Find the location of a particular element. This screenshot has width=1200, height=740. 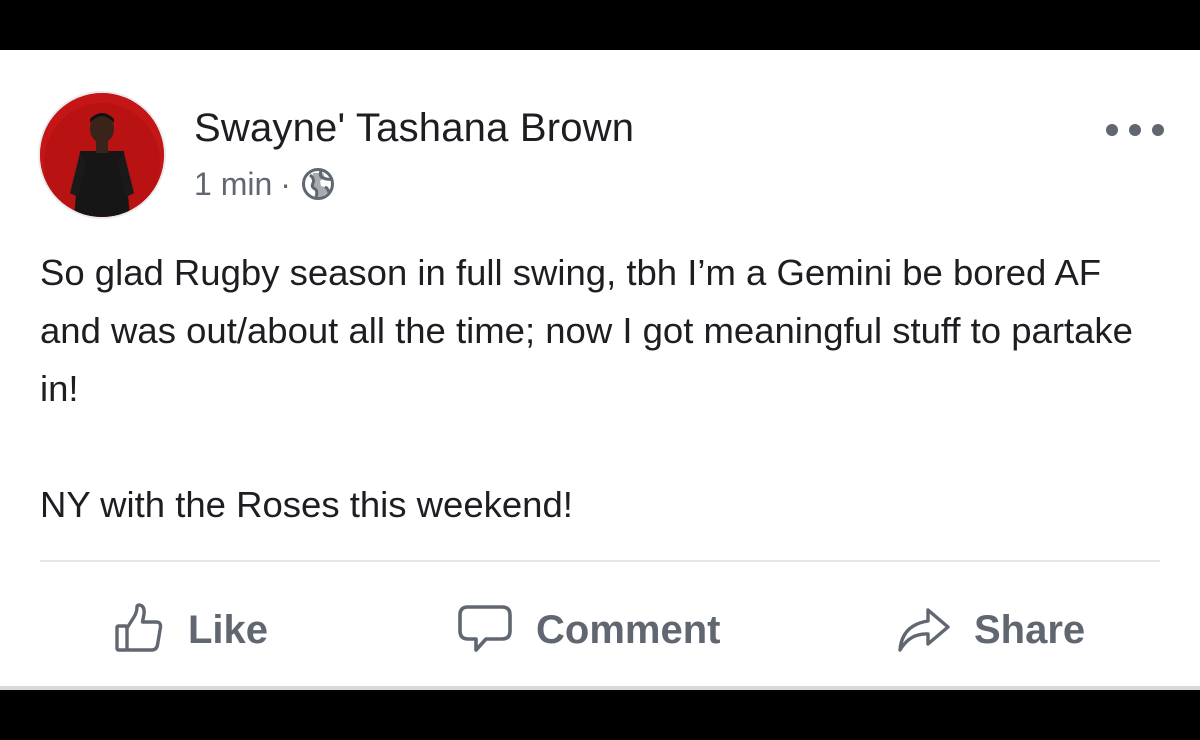

post-timestamp: 1 min is located at coordinates (233, 184).